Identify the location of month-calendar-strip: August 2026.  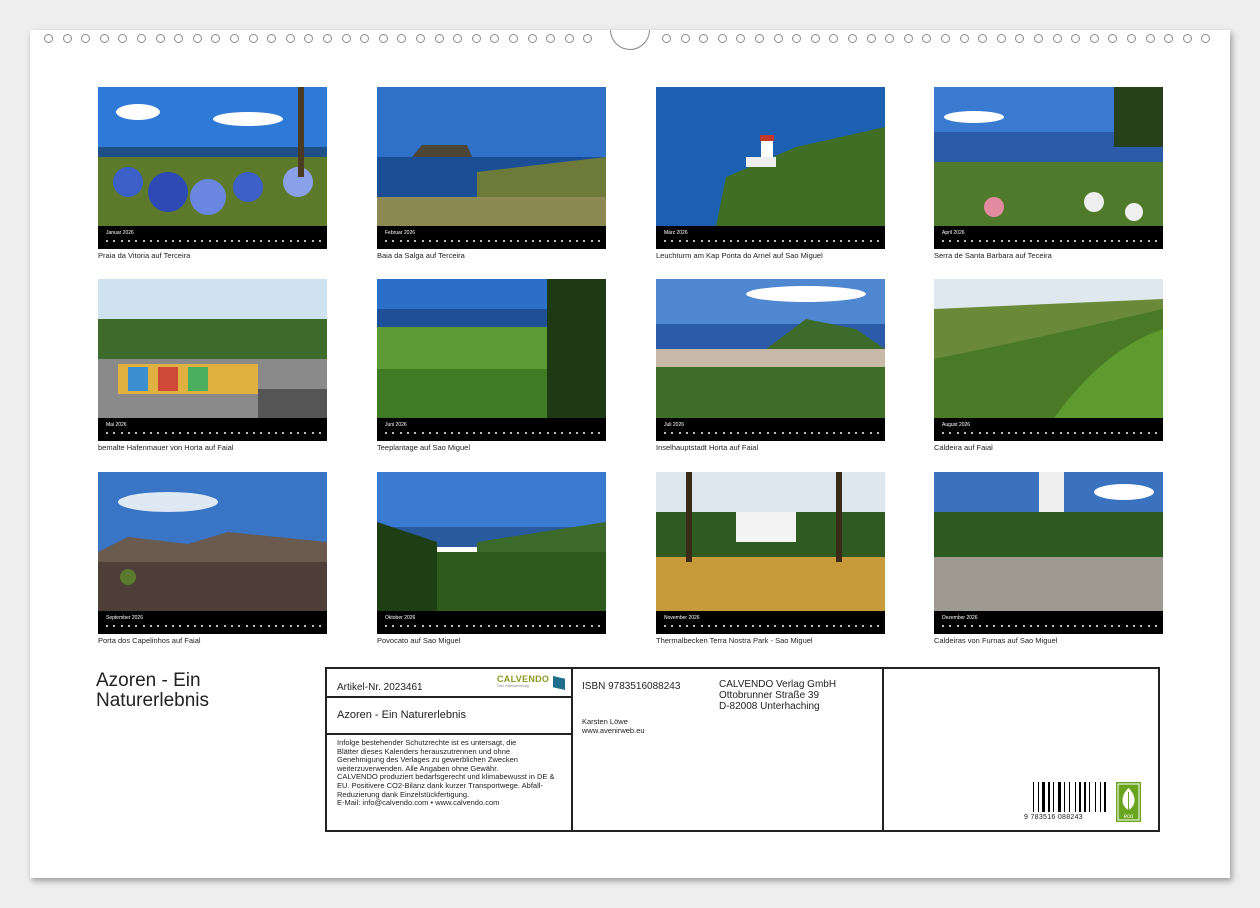
(1048, 429).